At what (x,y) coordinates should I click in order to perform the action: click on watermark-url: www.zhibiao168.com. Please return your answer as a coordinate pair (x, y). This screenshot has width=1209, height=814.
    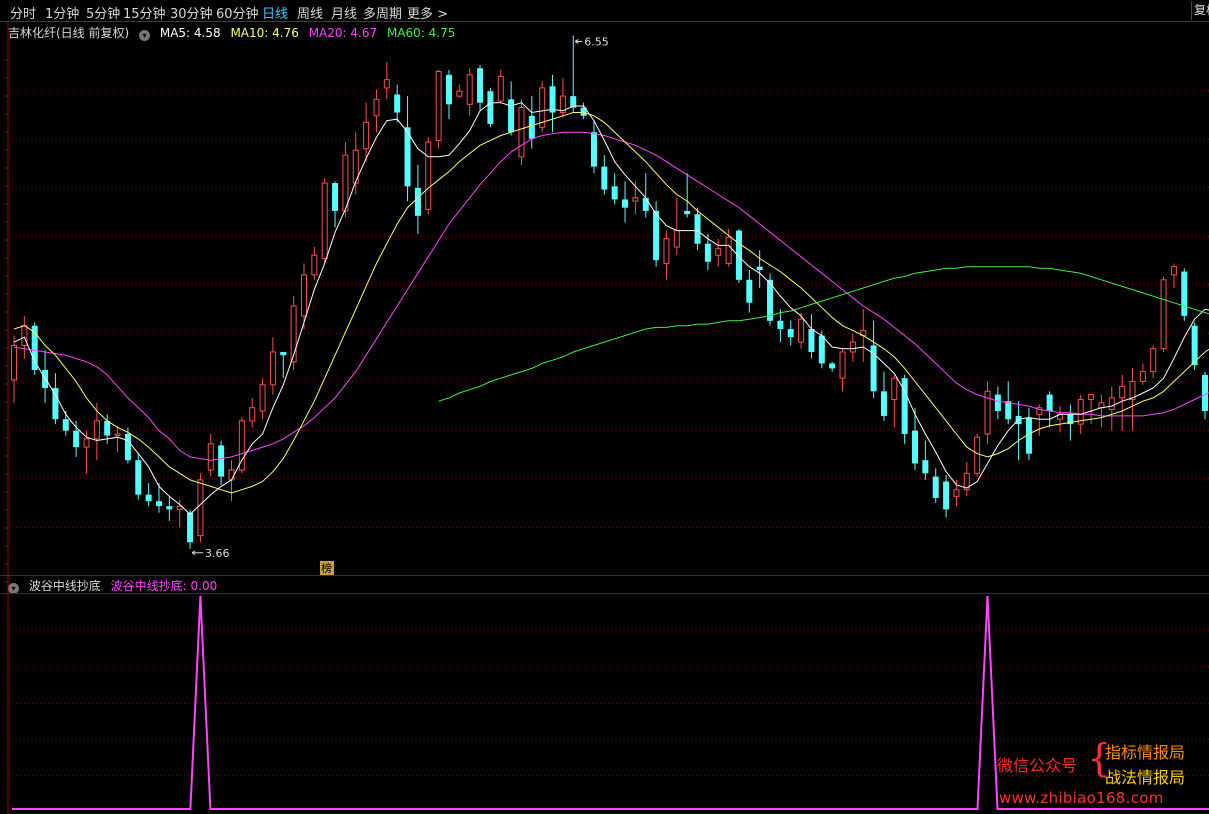
    Looking at the image, I should click on (1081, 798).